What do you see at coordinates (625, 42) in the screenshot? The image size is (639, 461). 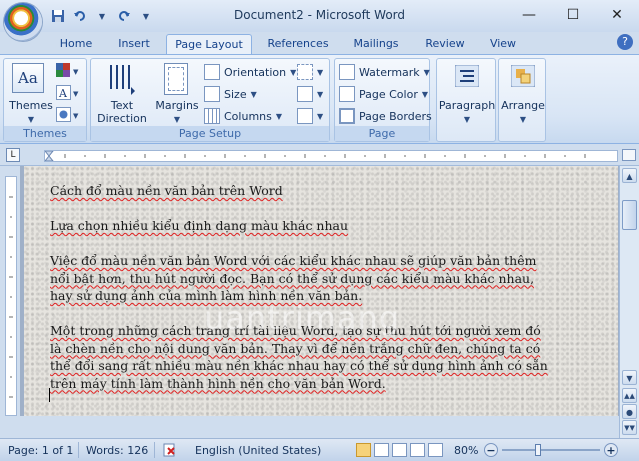 I see `help-icon: ?` at bounding box center [625, 42].